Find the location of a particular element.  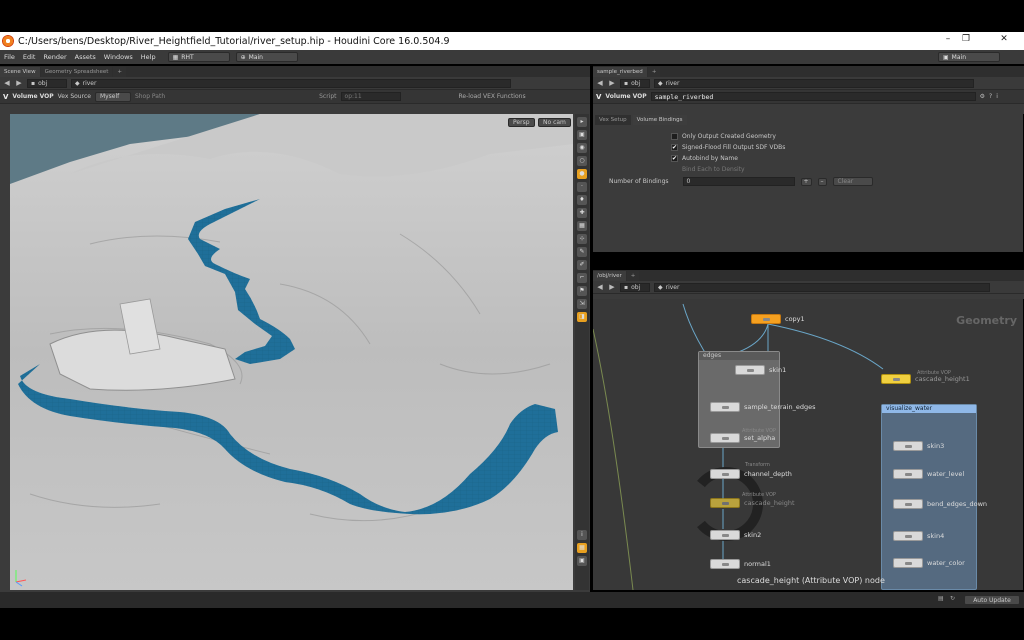

node-bend-edges-down: bend_edges_down is located at coordinates (940, 504).